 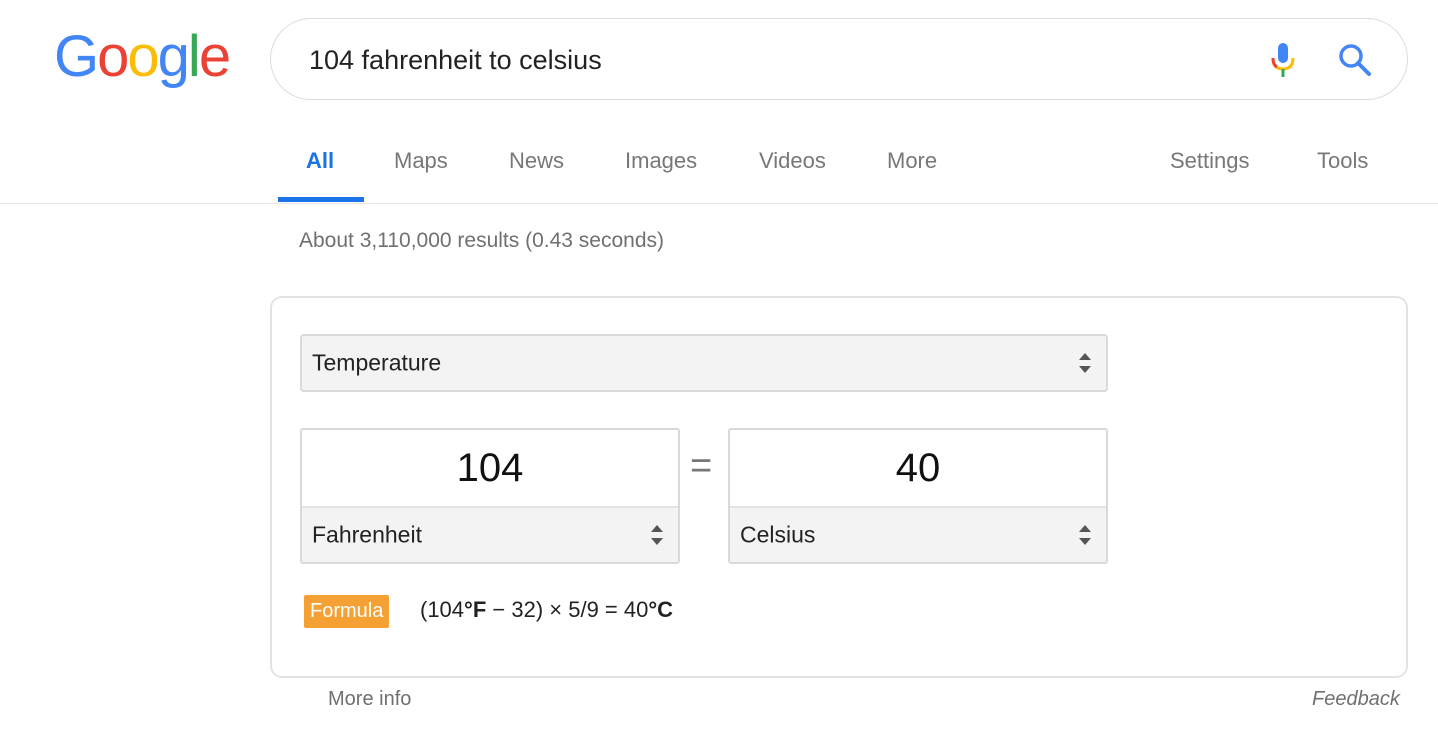 What do you see at coordinates (482, 240) in the screenshot?
I see `result-stats: About 3,110,000 results (0.43 seconds)` at bounding box center [482, 240].